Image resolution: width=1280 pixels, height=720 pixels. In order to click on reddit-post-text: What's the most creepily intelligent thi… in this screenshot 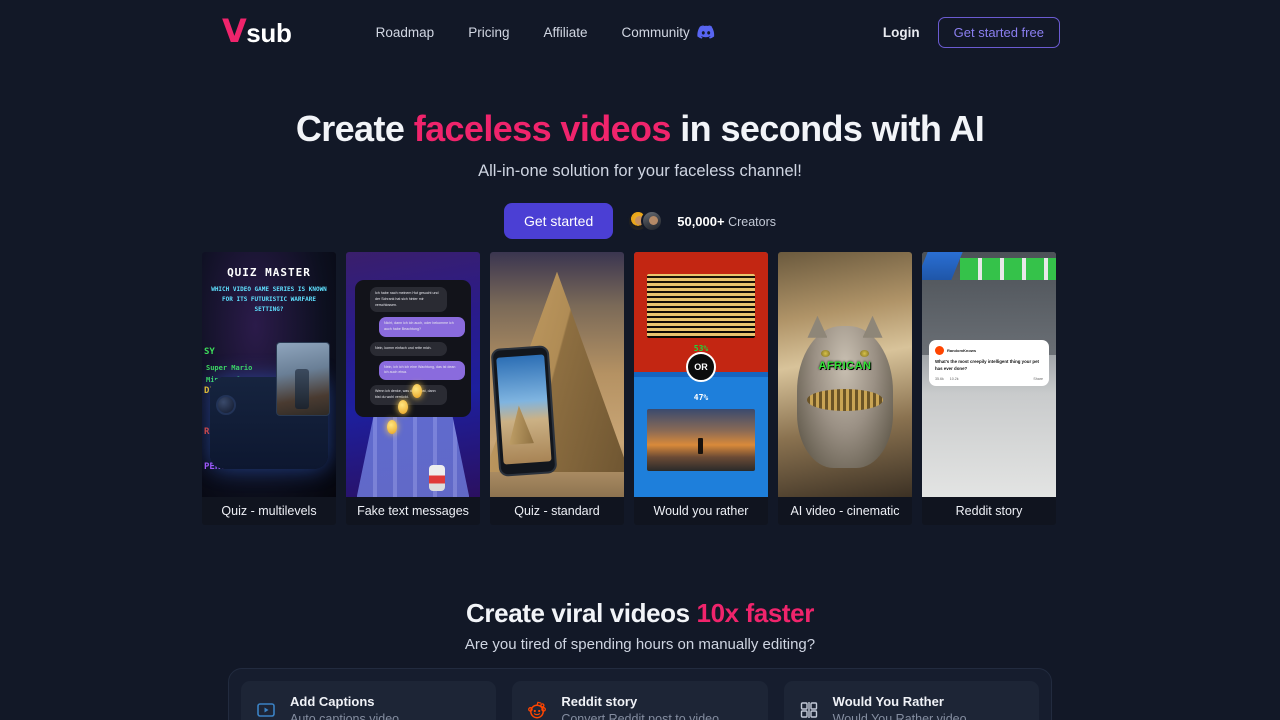, I will do `click(987, 365)`.